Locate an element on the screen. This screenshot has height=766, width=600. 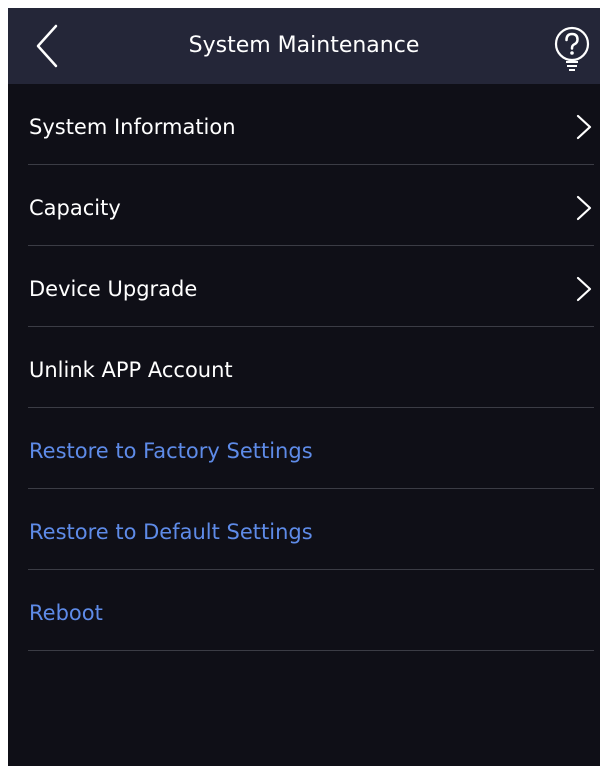
menu-item-reboot: Reboot is located at coordinates (311, 610).